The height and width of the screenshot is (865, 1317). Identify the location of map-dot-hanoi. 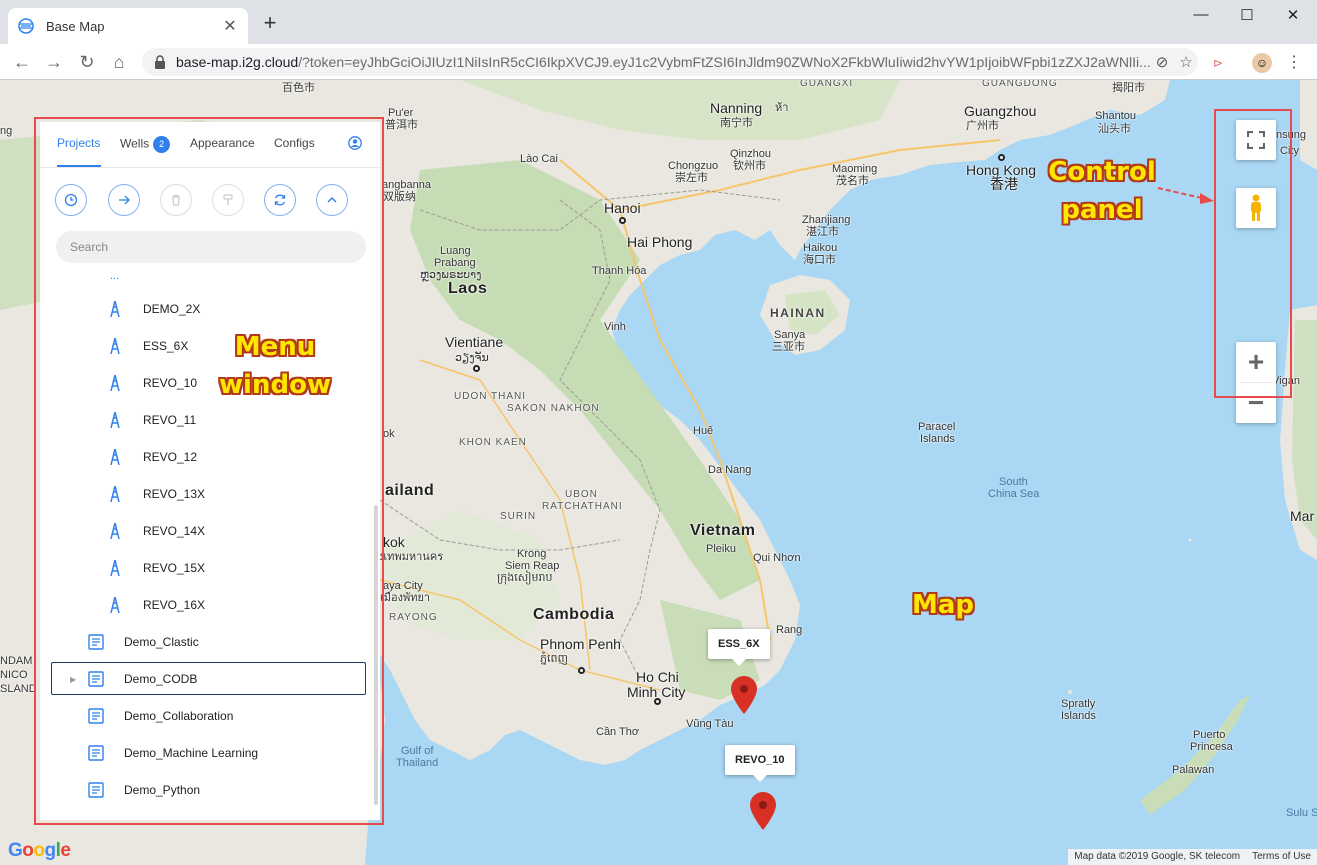
(622, 220).